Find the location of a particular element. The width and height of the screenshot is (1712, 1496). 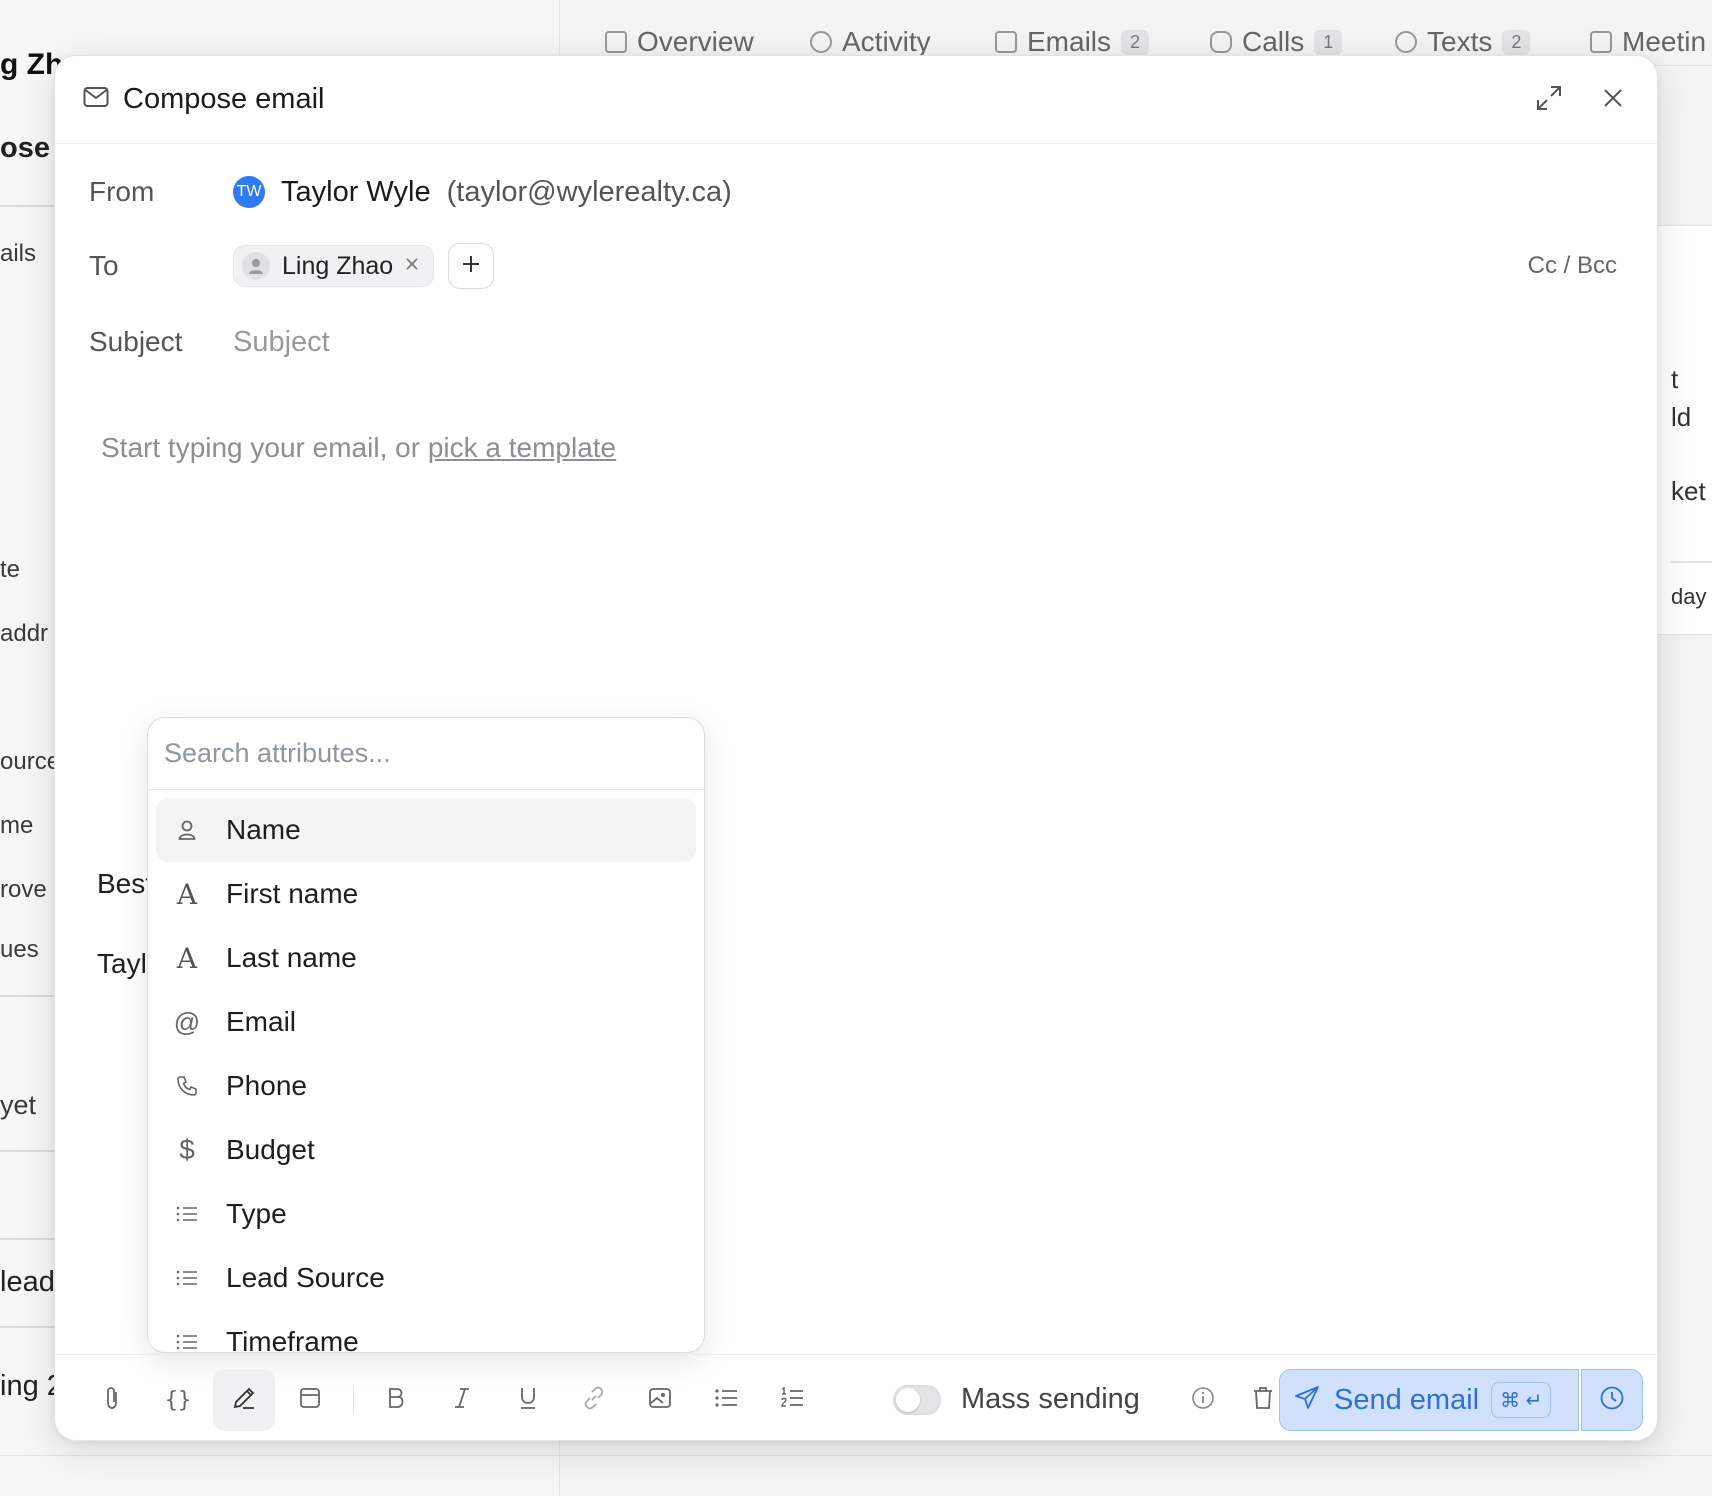

info-icon is located at coordinates (1203, 1400).